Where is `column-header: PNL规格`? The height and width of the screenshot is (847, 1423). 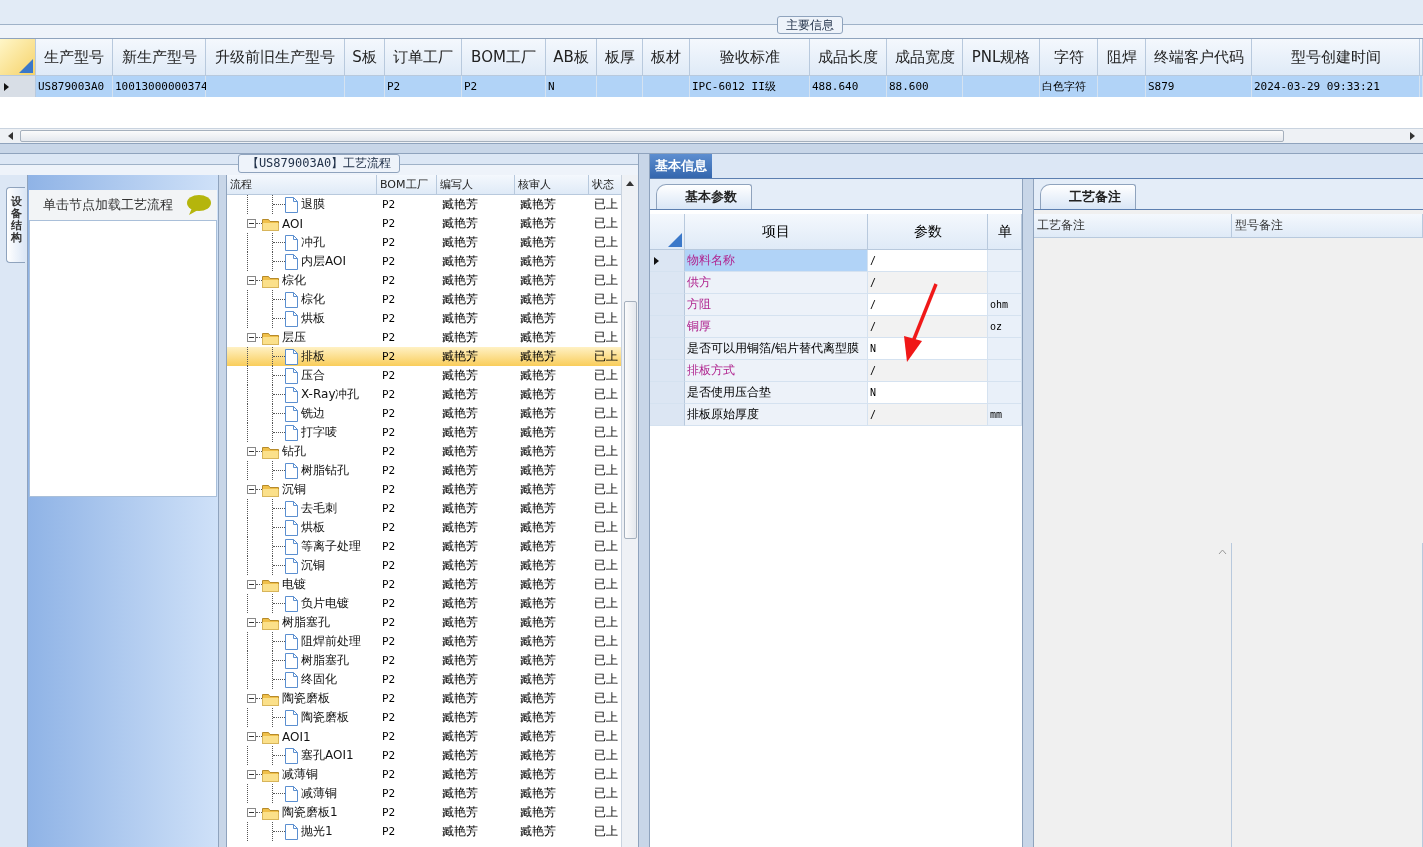 column-header: PNL规格 is located at coordinates (1001, 57).